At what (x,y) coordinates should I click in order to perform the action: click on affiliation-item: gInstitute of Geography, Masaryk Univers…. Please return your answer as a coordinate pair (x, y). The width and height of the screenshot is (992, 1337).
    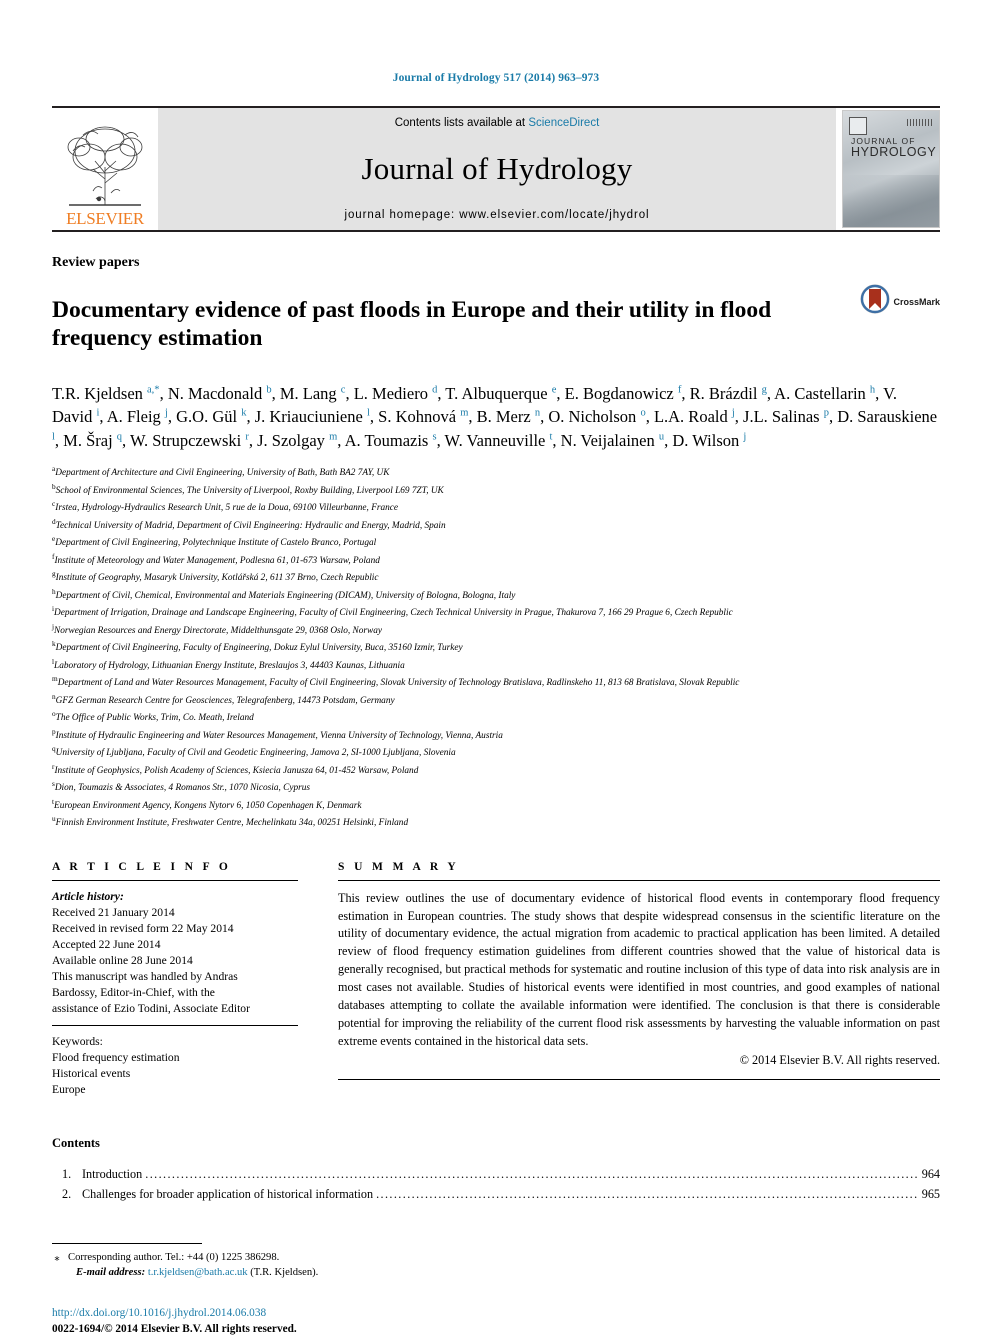
    Looking at the image, I should click on (215, 576).